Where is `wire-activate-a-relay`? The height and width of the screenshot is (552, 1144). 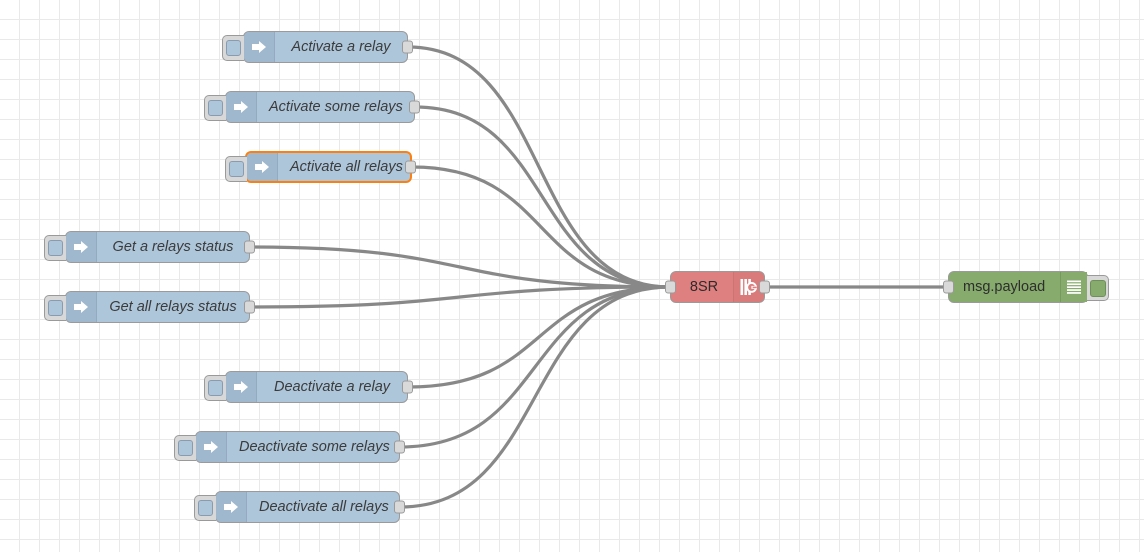 wire-activate-a-relay is located at coordinates (539, 167).